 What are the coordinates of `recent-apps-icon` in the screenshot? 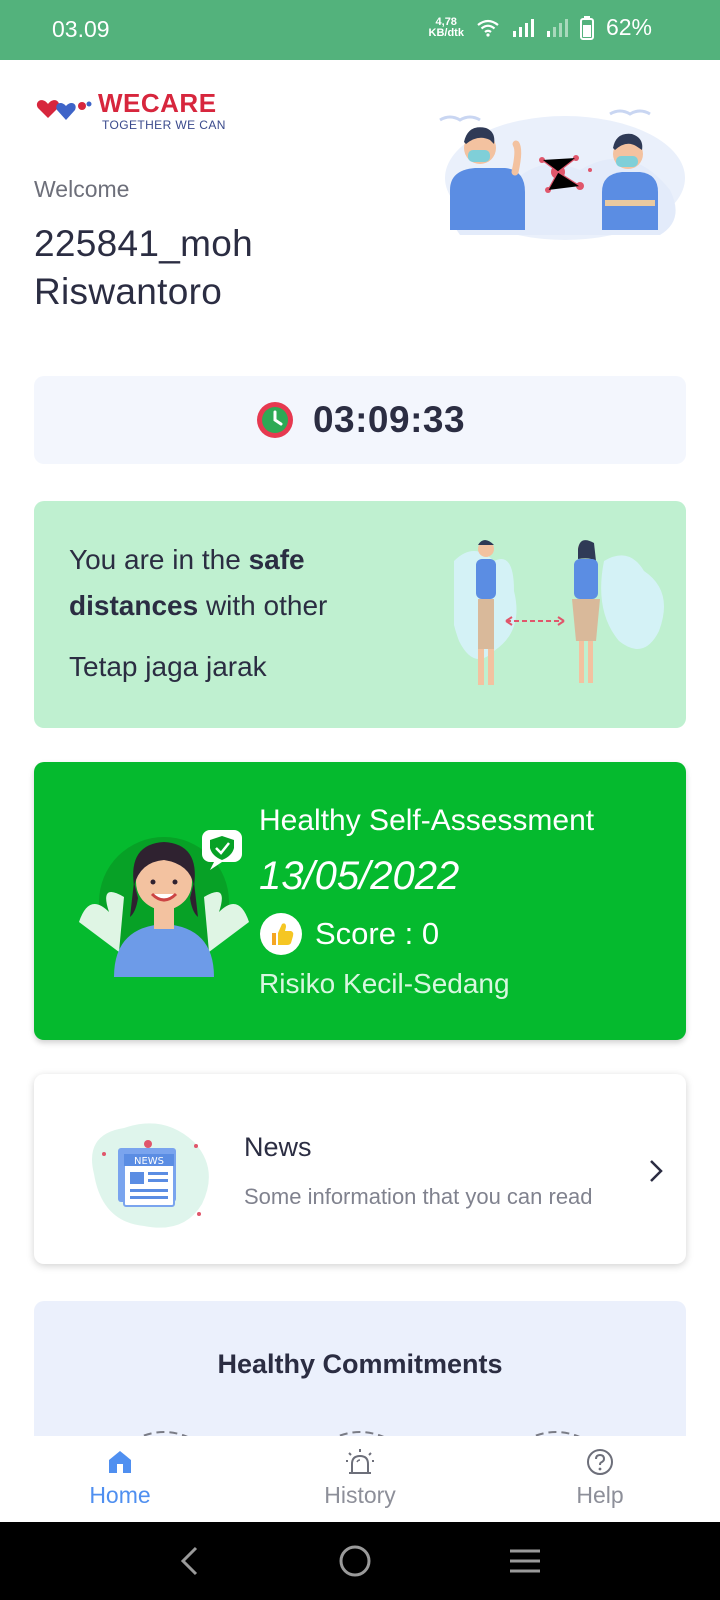 It's located at (525, 1561).